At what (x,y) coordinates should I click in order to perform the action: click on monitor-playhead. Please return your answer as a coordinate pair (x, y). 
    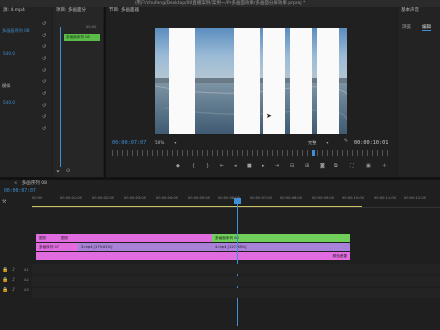
    Looking at the image, I should click on (313, 153).